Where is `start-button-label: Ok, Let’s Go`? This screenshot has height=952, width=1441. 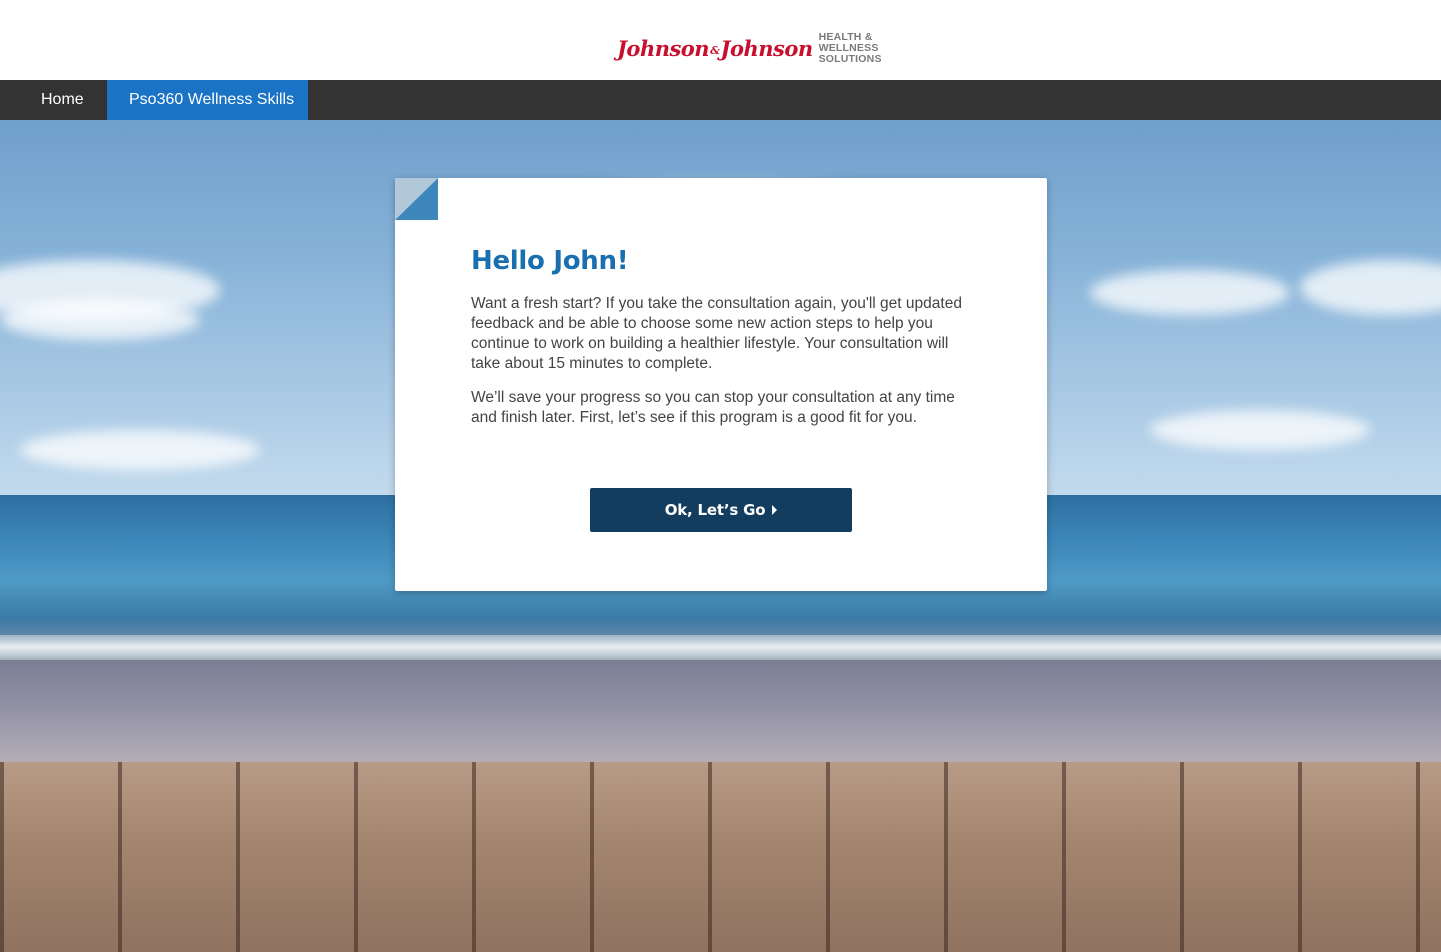
start-button-label: Ok, Let’s Go is located at coordinates (715, 510).